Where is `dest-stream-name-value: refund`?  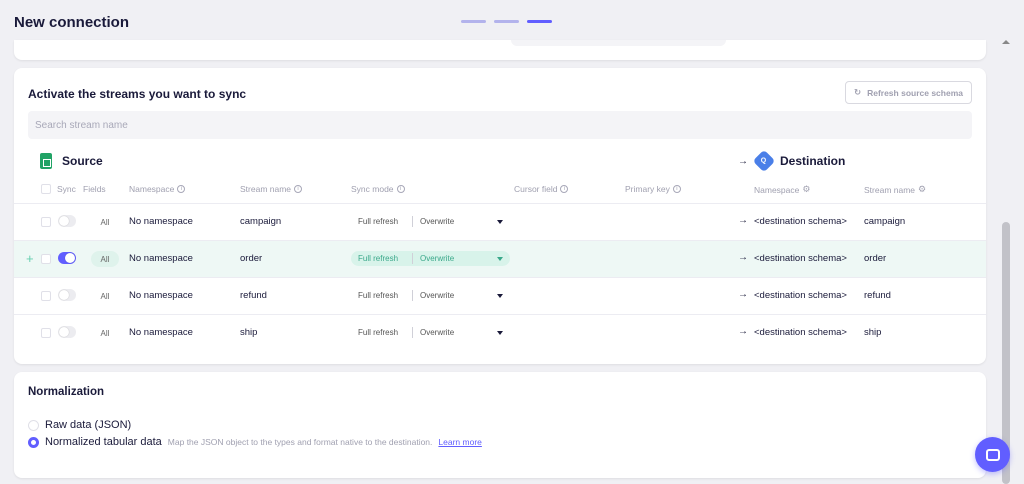
dest-stream-name-value: refund is located at coordinates (877, 295).